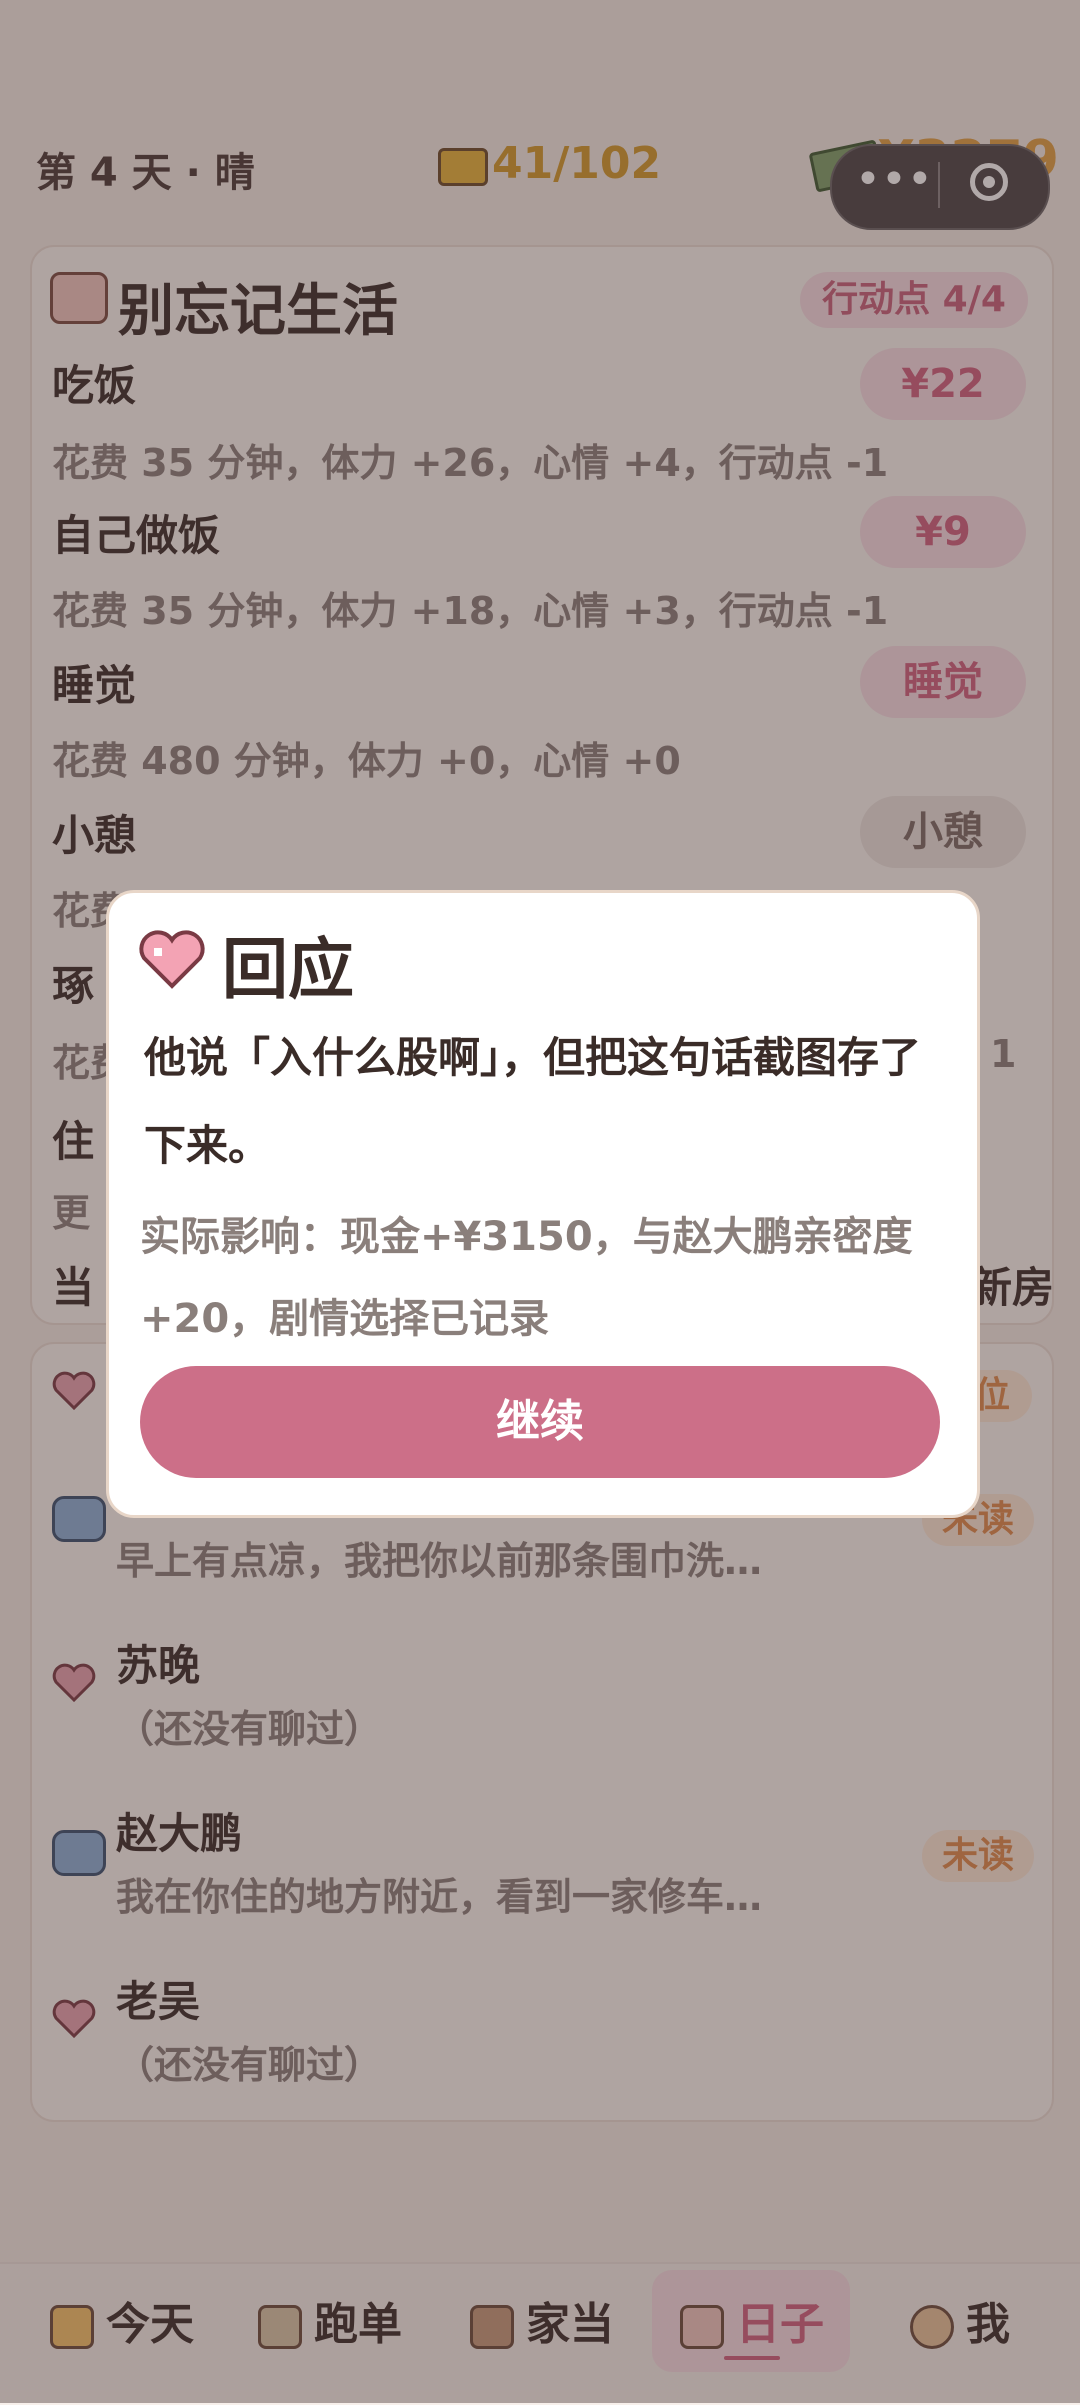  What do you see at coordinates (288, 969) in the screenshot?
I see `dialog-title: 回应` at bounding box center [288, 969].